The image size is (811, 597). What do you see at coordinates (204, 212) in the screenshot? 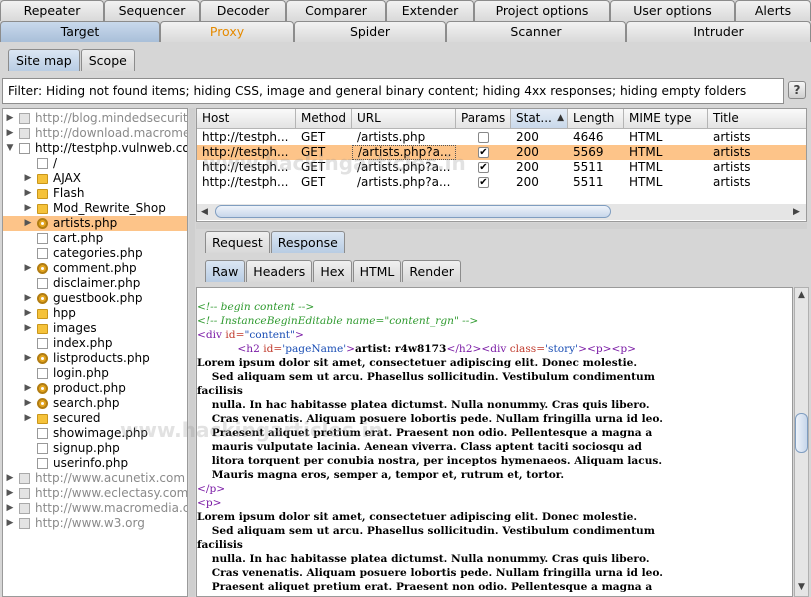
I see `scroll-left-icon: ◀` at bounding box center [204, 212].